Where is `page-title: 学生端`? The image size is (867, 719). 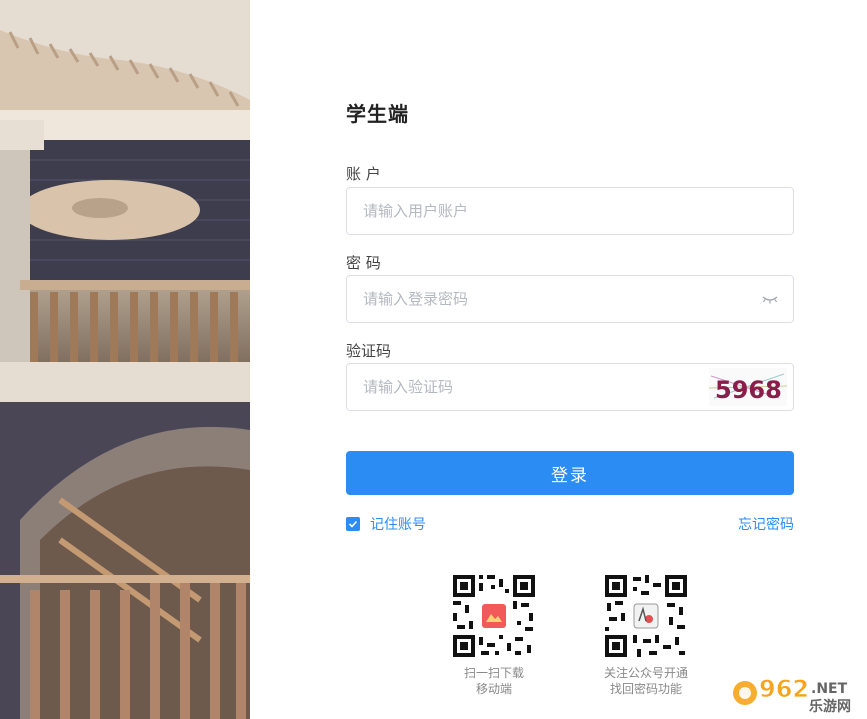 page-title: 学生端 is located at coordinates (377, 114).